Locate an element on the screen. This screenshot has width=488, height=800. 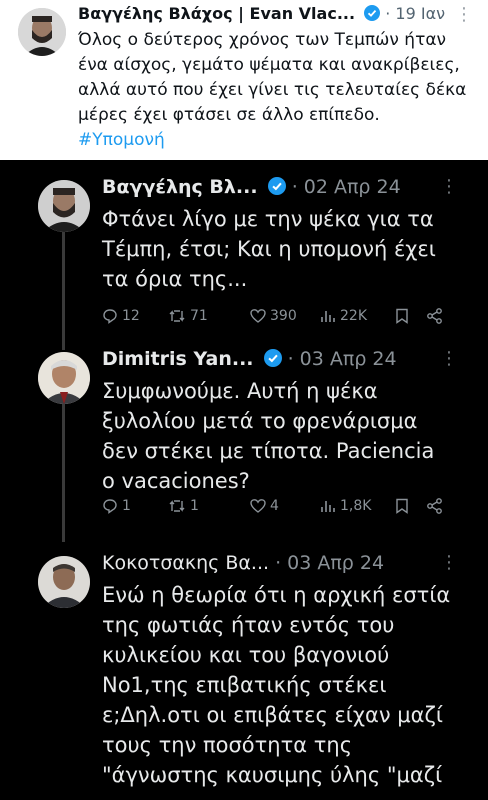
hashtag-link: #Υπομονή is located at coordinates (121, 140).